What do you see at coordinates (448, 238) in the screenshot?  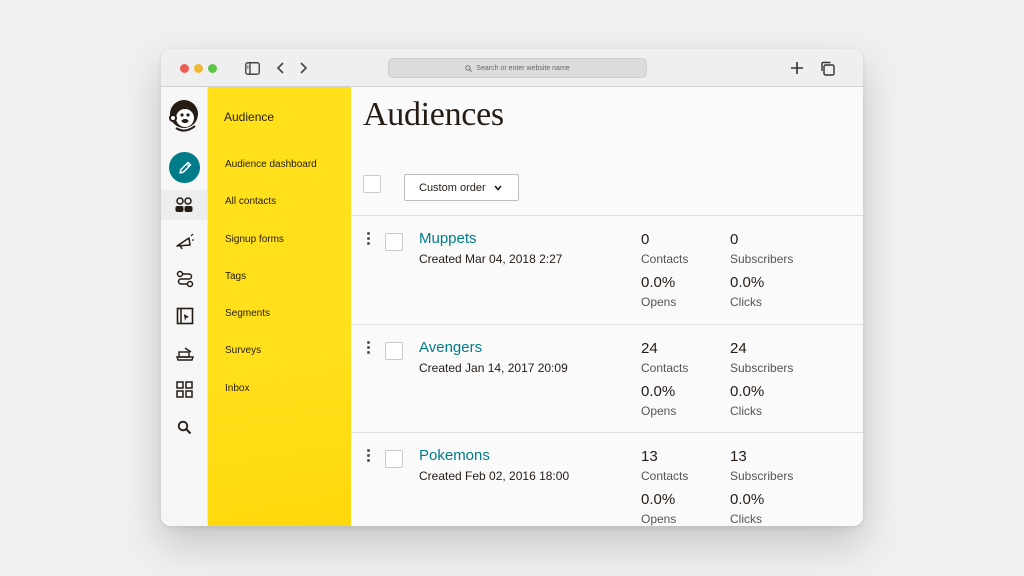 I see `audience-name-link: Muppets` at bounding box center [448, 238].